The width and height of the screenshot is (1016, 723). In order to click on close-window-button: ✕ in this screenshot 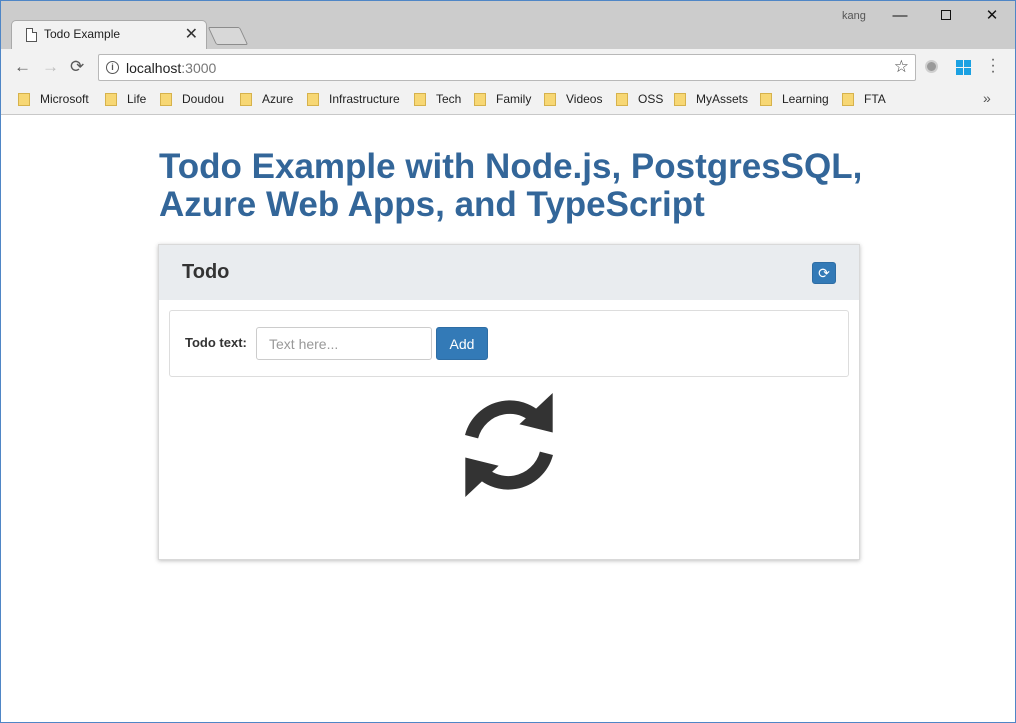, I will do `click(992, 16)`.